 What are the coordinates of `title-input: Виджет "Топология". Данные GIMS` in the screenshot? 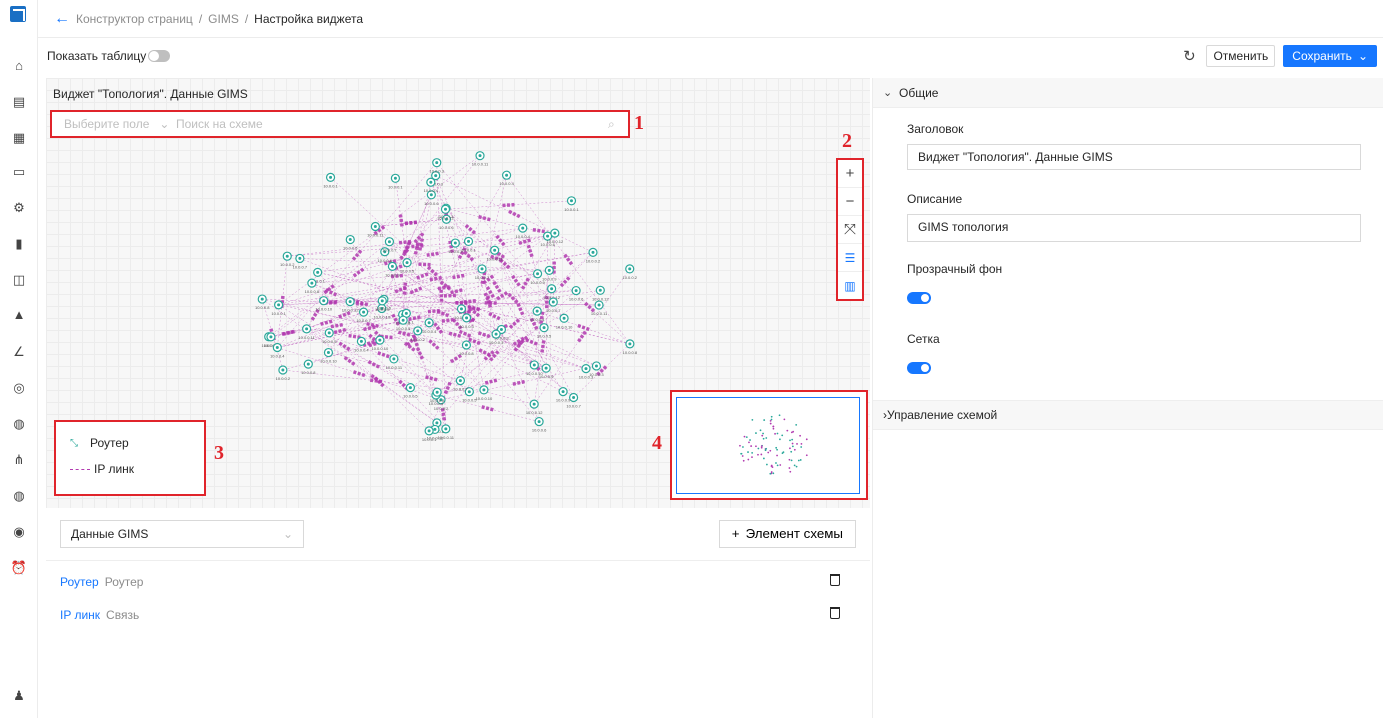 It's located at (1134, 157).